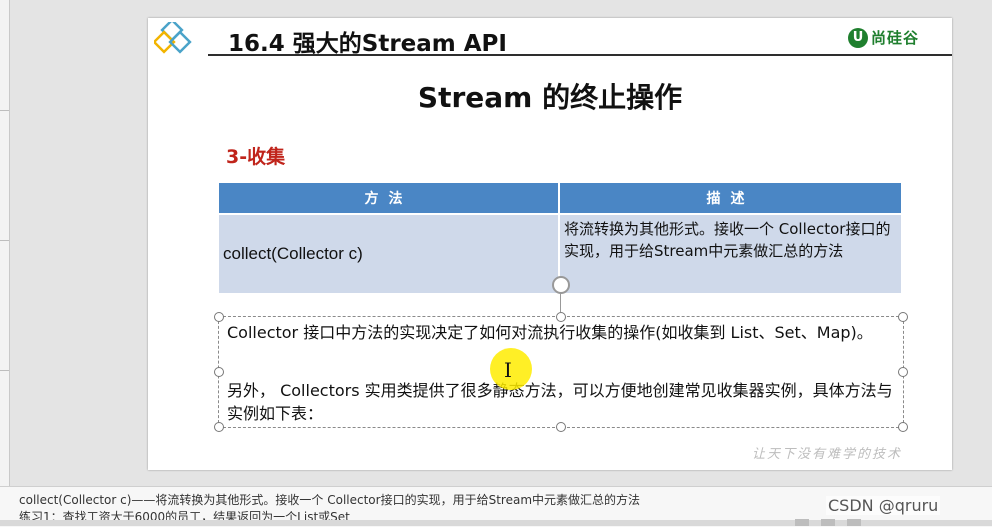 This screenshot has height=527, width=992. Describe the element at coordinates (389, 198) in the screenshot. I see `table-header-method: 方法` at that location.